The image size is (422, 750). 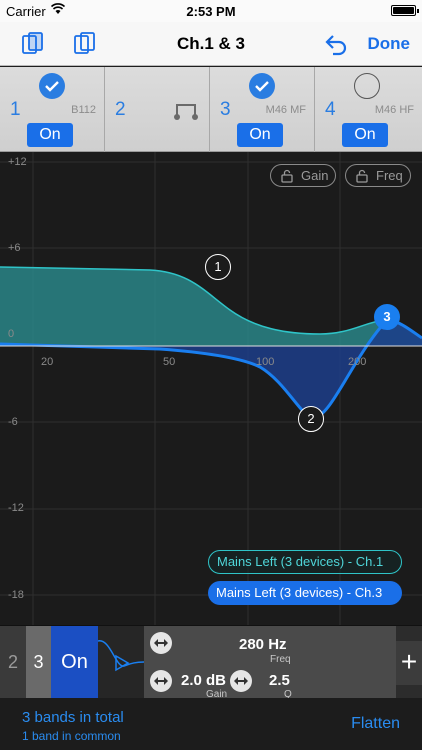 What do you see at coordinates (204, 680) in the screenshot?
I see `gain-value: 2.0 dB` at bounding box center [204, 680].